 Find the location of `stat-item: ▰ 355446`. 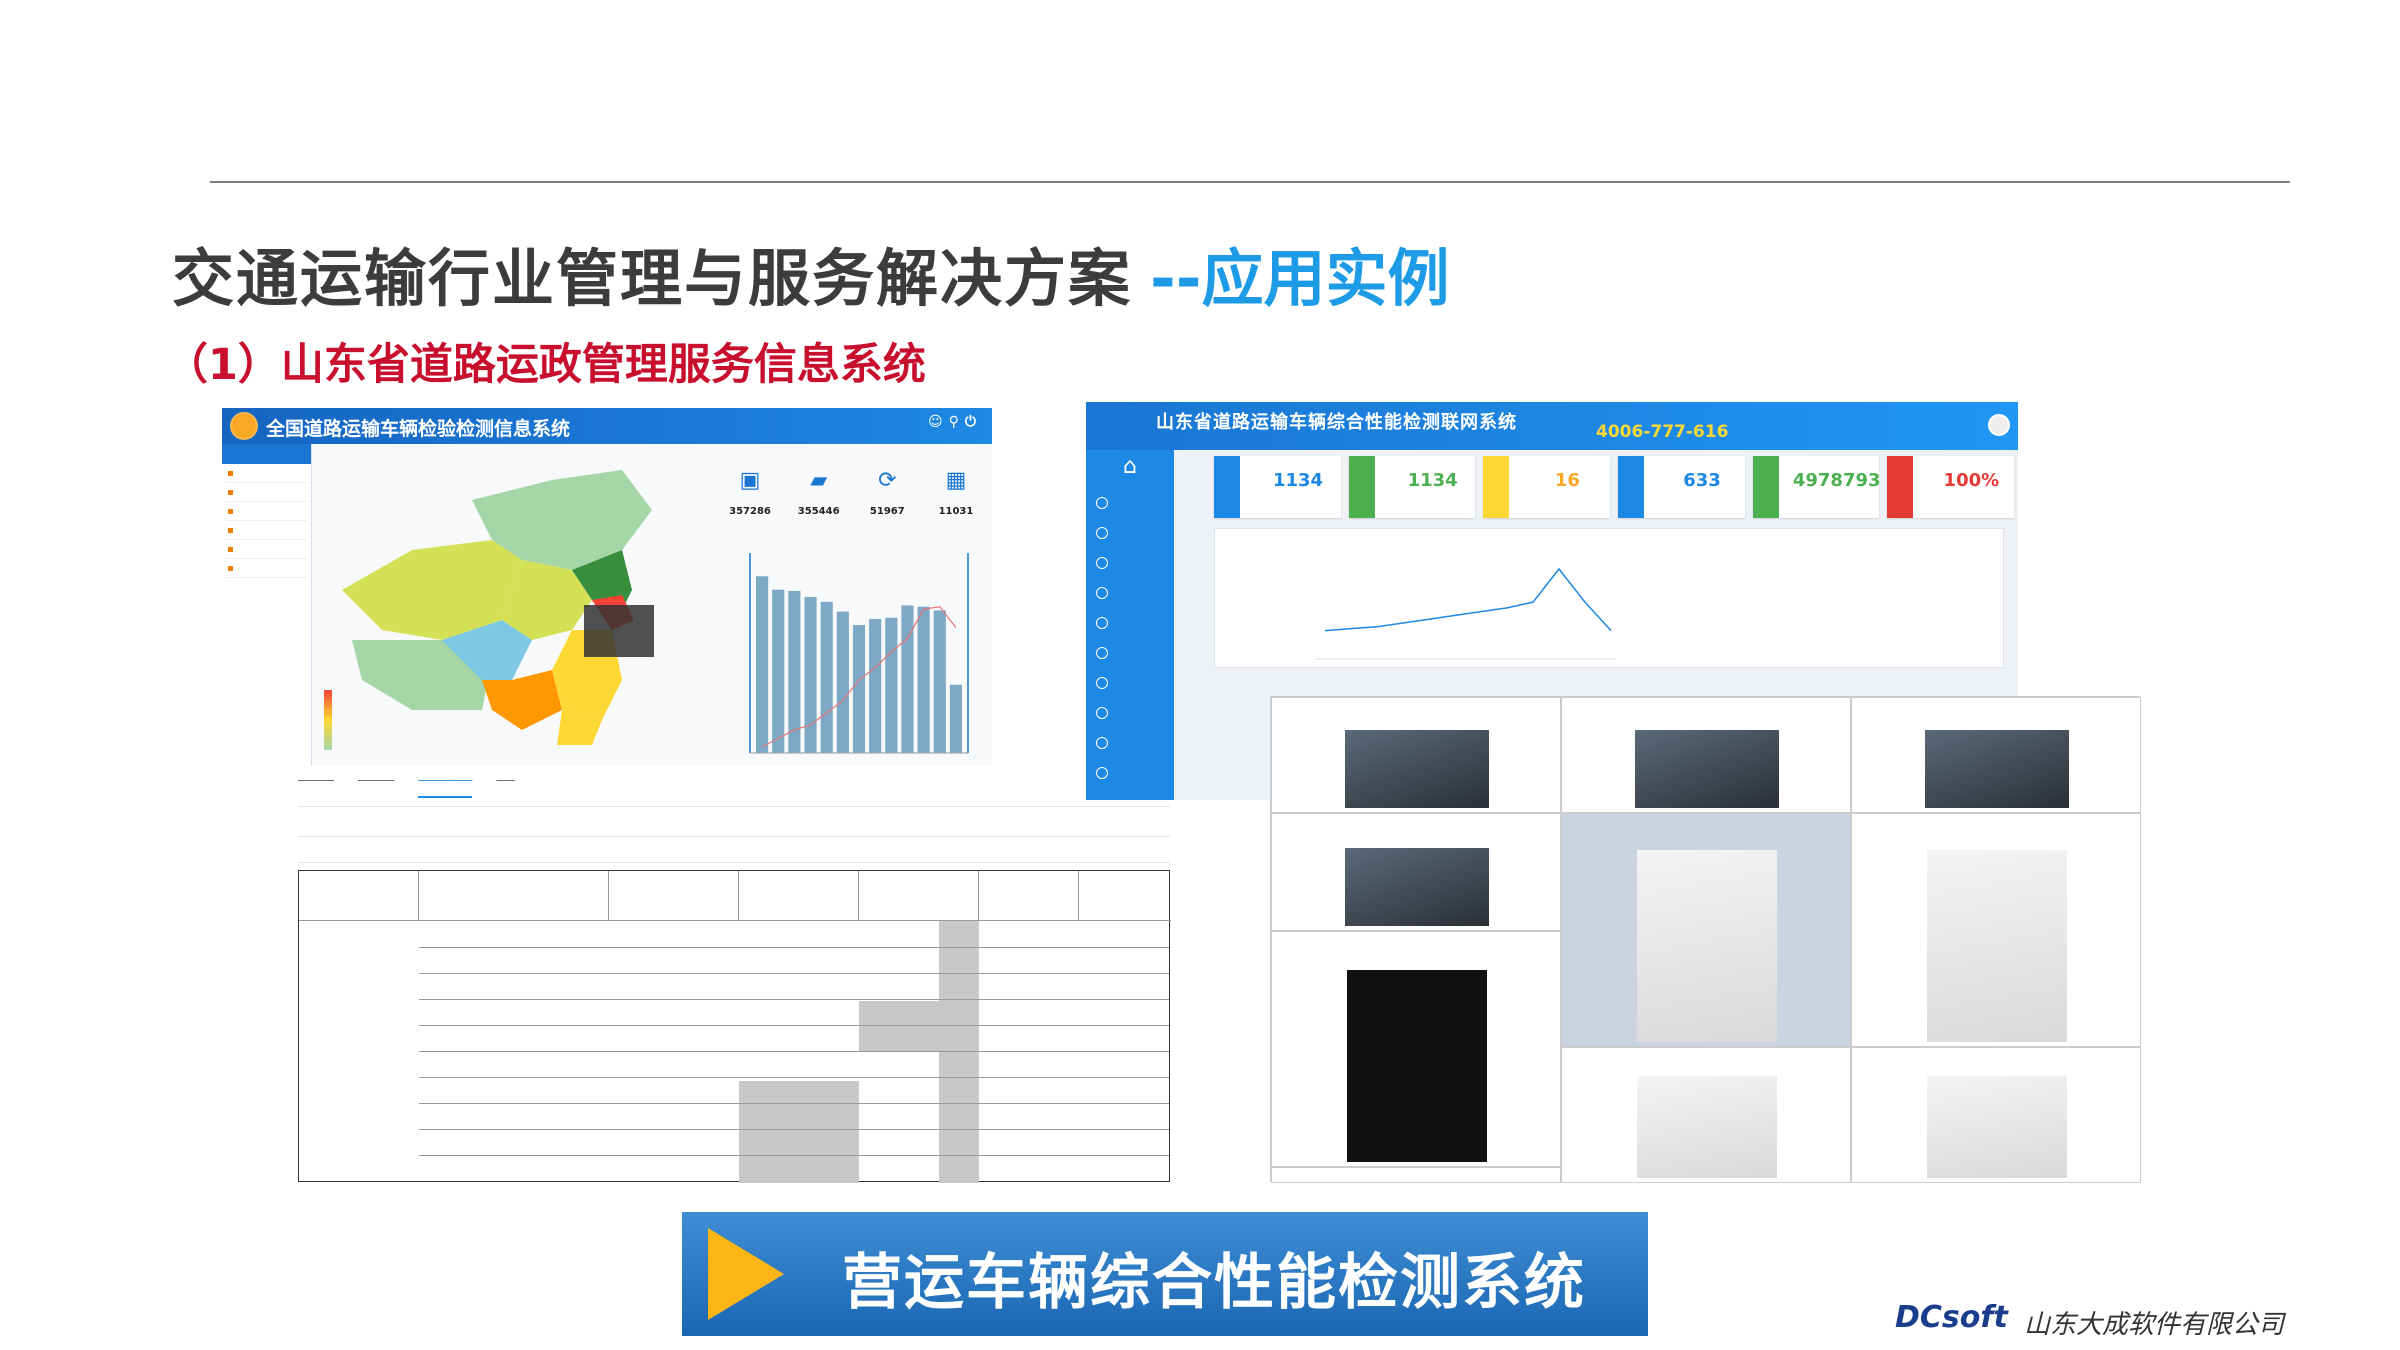

stat-item: ▰ 355446 is located at coordinates (819, 498).